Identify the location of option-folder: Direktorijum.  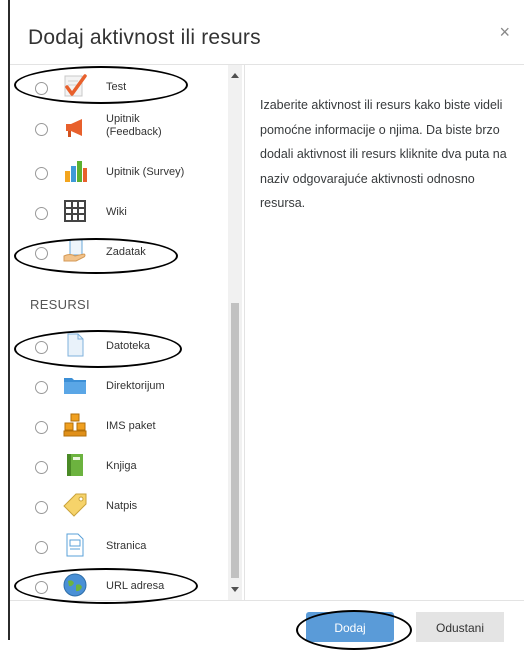
(120, 386).